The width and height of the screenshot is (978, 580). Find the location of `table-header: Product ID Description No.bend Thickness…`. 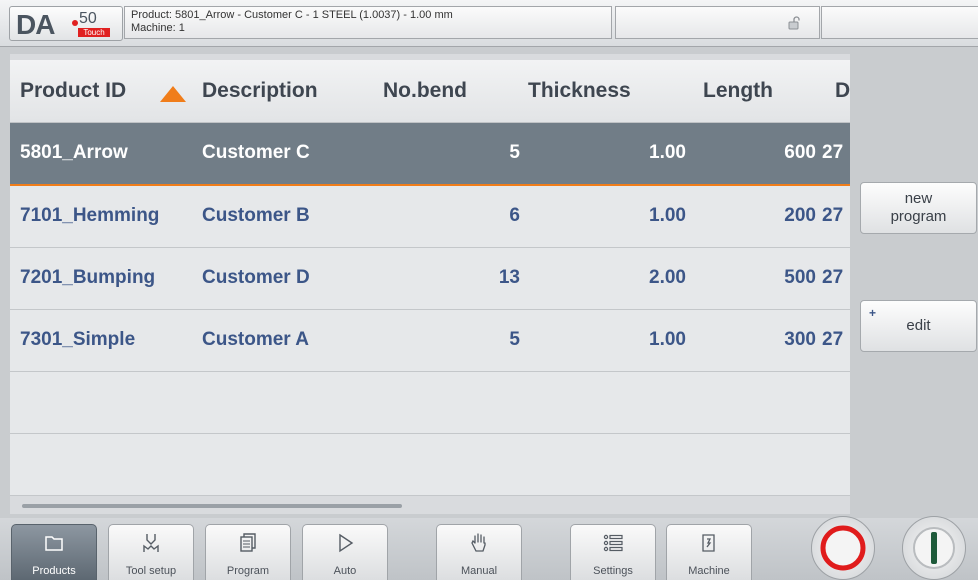

table-header: Product ID Description No.bend Thickness… is located at coordinates (430, 91).